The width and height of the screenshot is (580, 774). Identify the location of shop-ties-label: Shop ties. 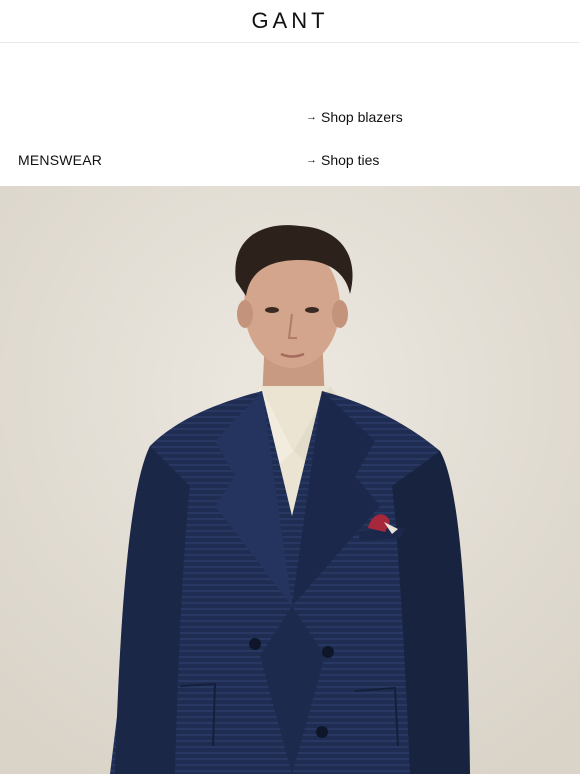
(350, 160).